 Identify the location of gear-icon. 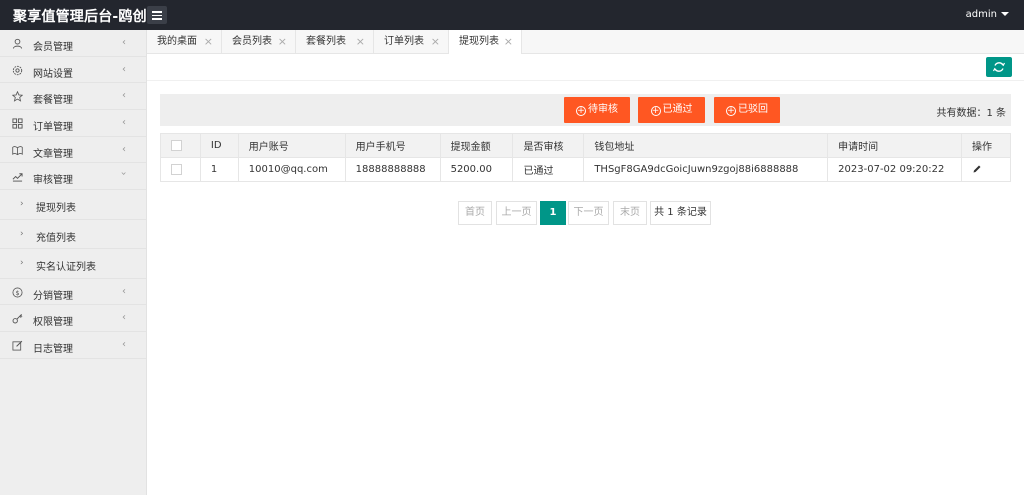
(17, 70).